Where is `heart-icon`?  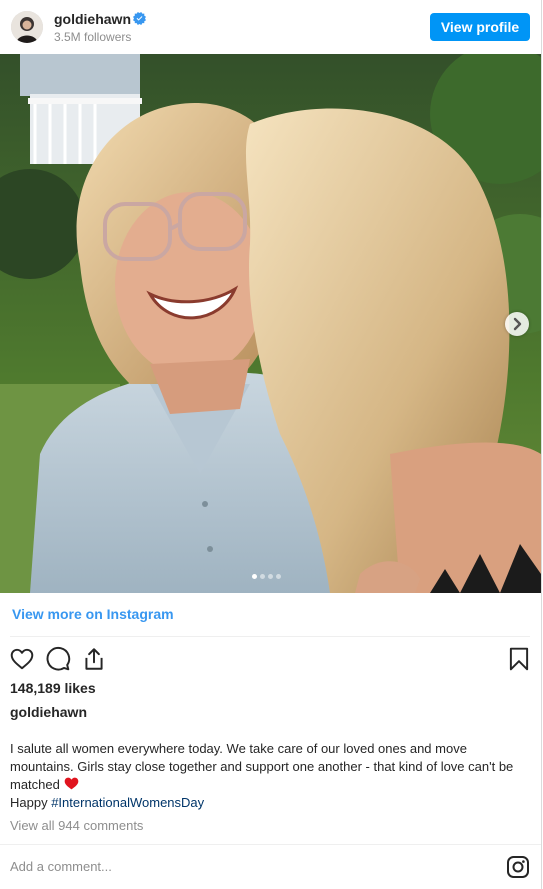 heart-icon is located at coordinates (22, 659).